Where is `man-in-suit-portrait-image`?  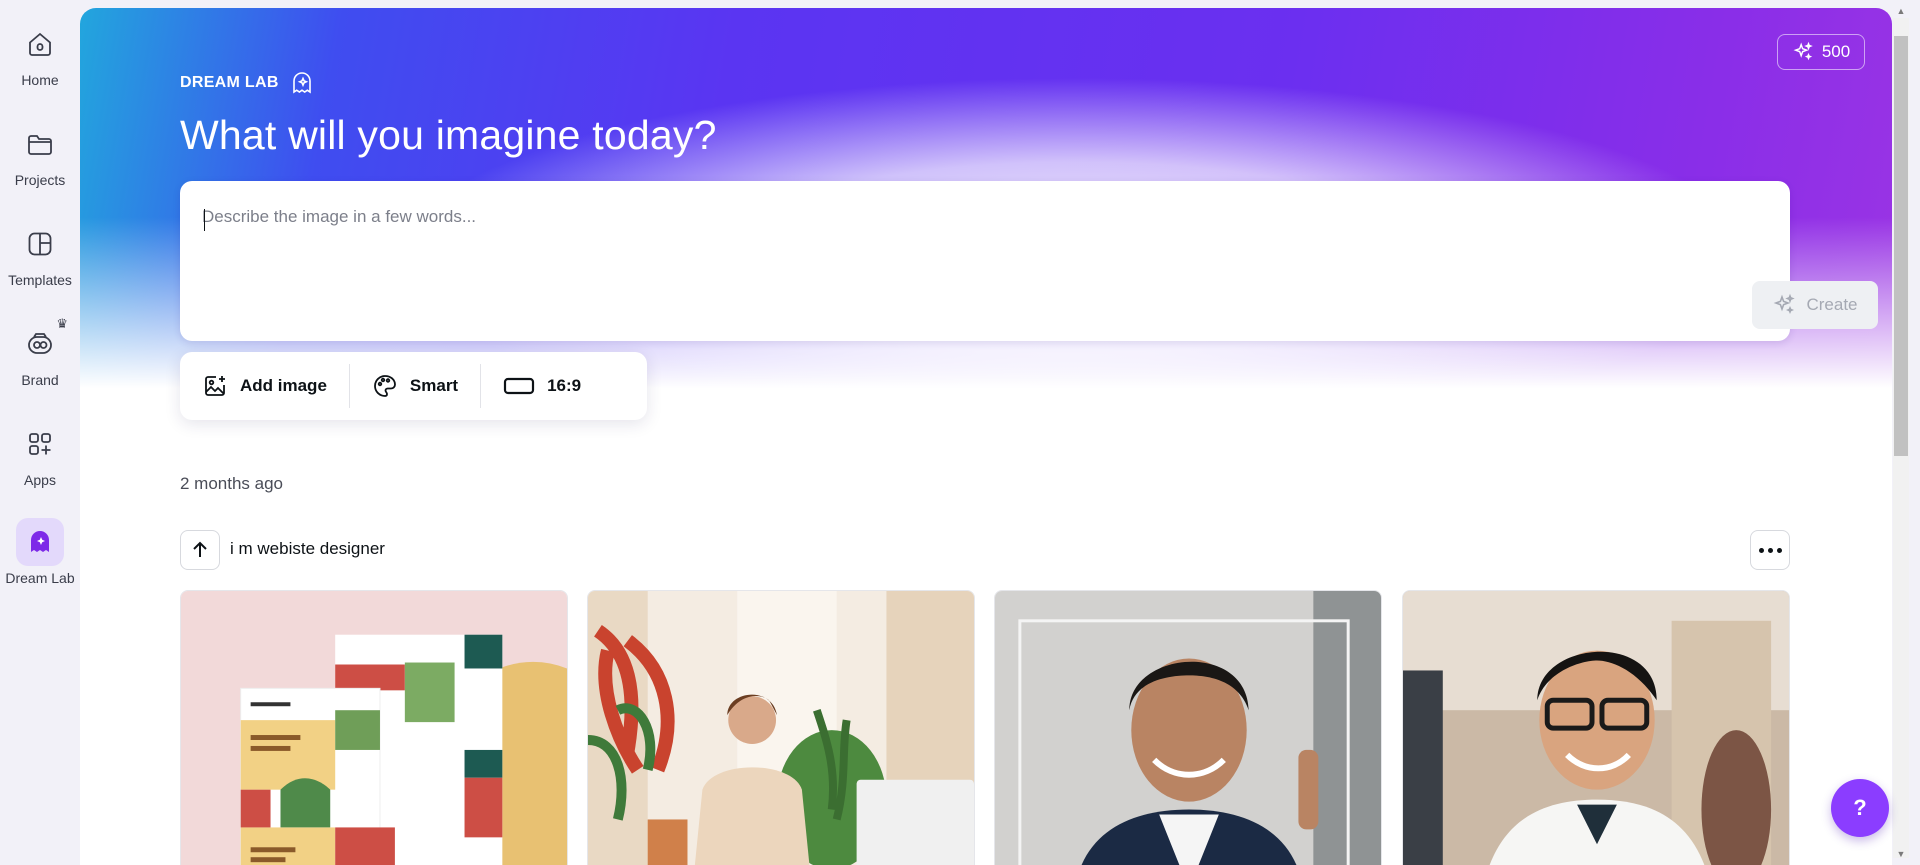 man-in-suit-portrait-image is located at coordinates (1188, 727).